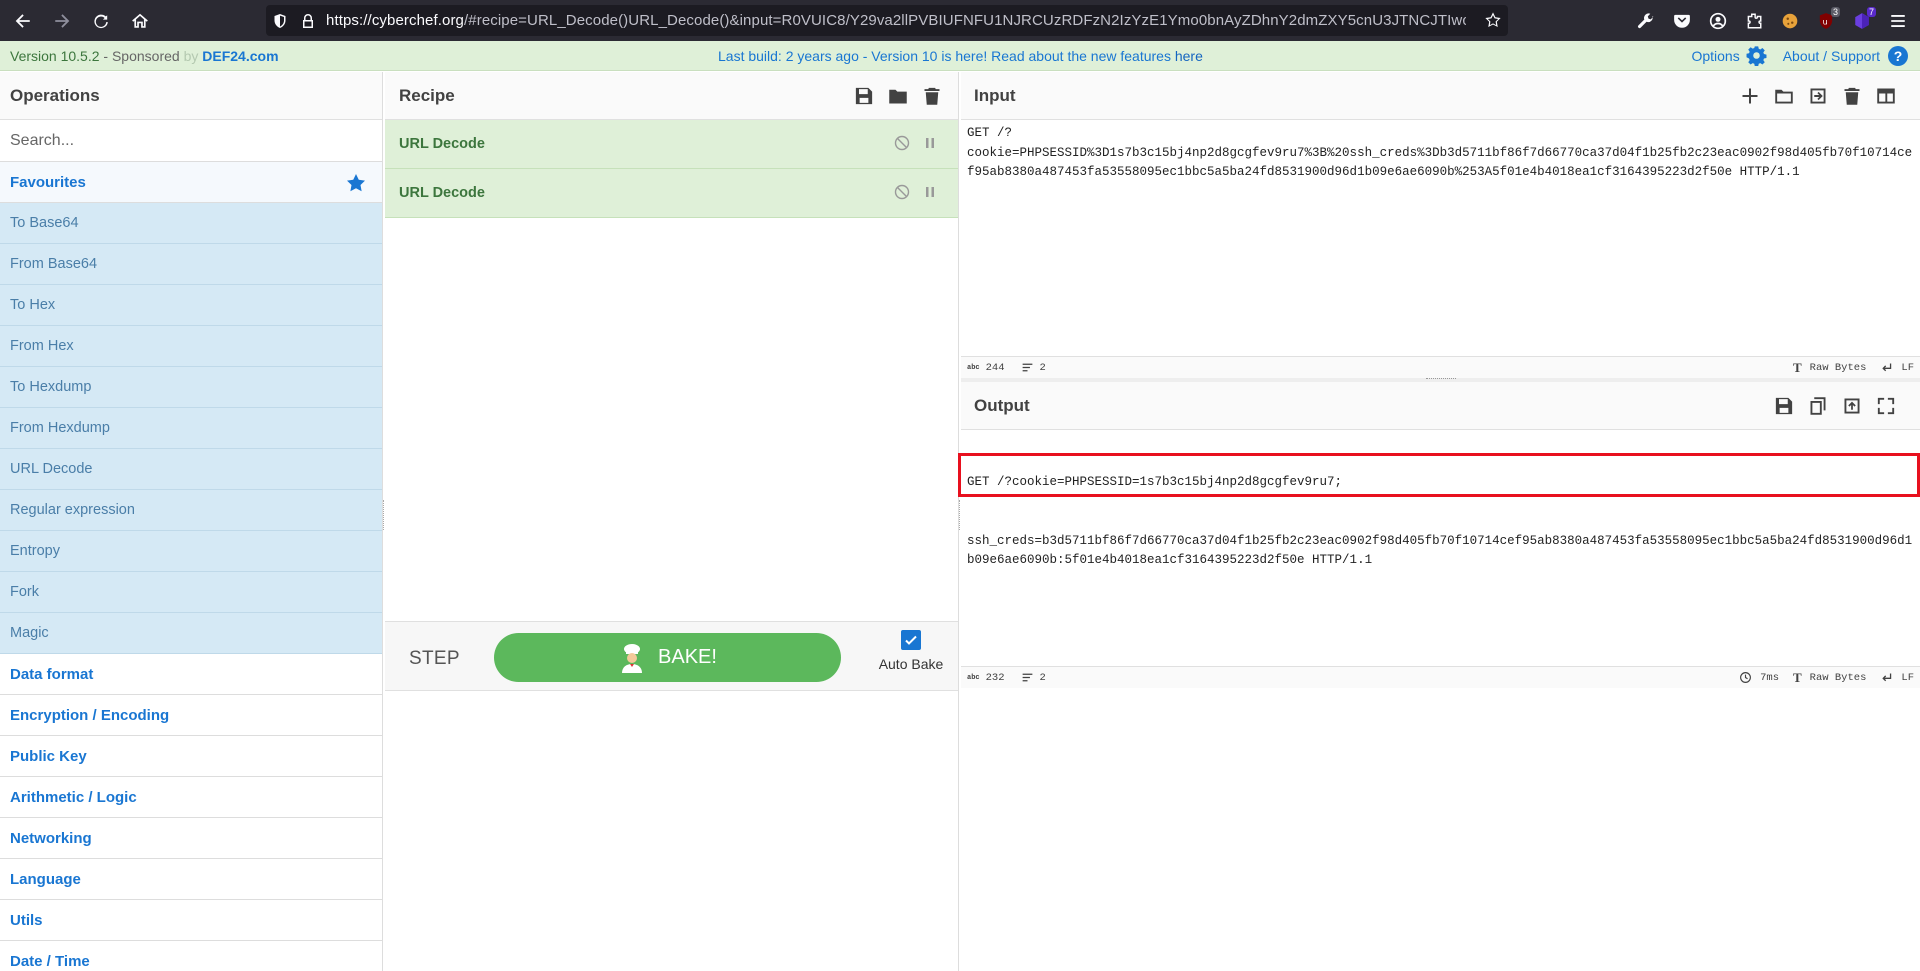 This screenshot has height=971, width=1920. Describe the element at coordinates (191, 305) in the screenshot. I see `op-item-to-hex: To Hex` at that location.